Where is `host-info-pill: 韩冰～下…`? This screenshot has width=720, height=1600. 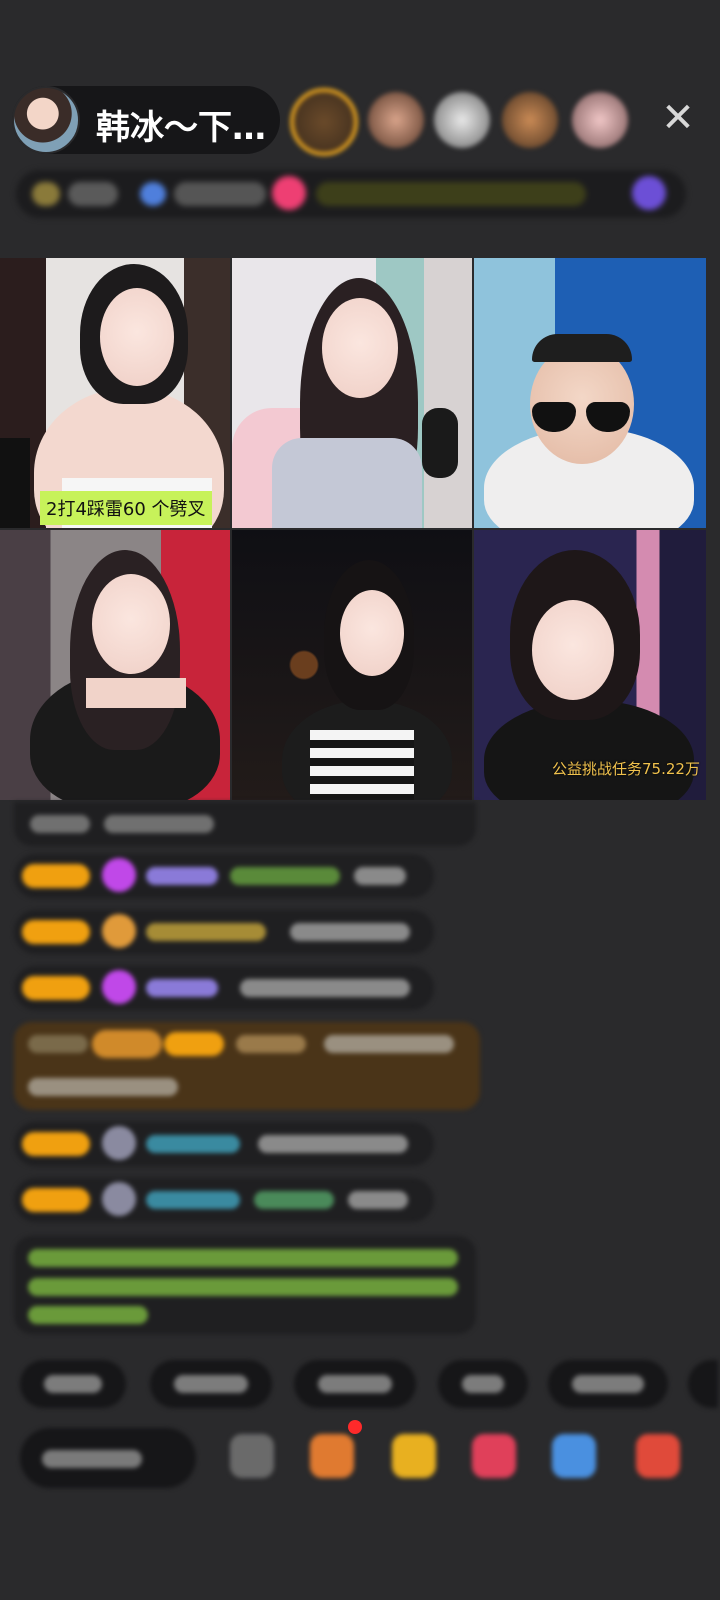 host-info-pill: 韩冰～下… is located at coordinates (146, 120).